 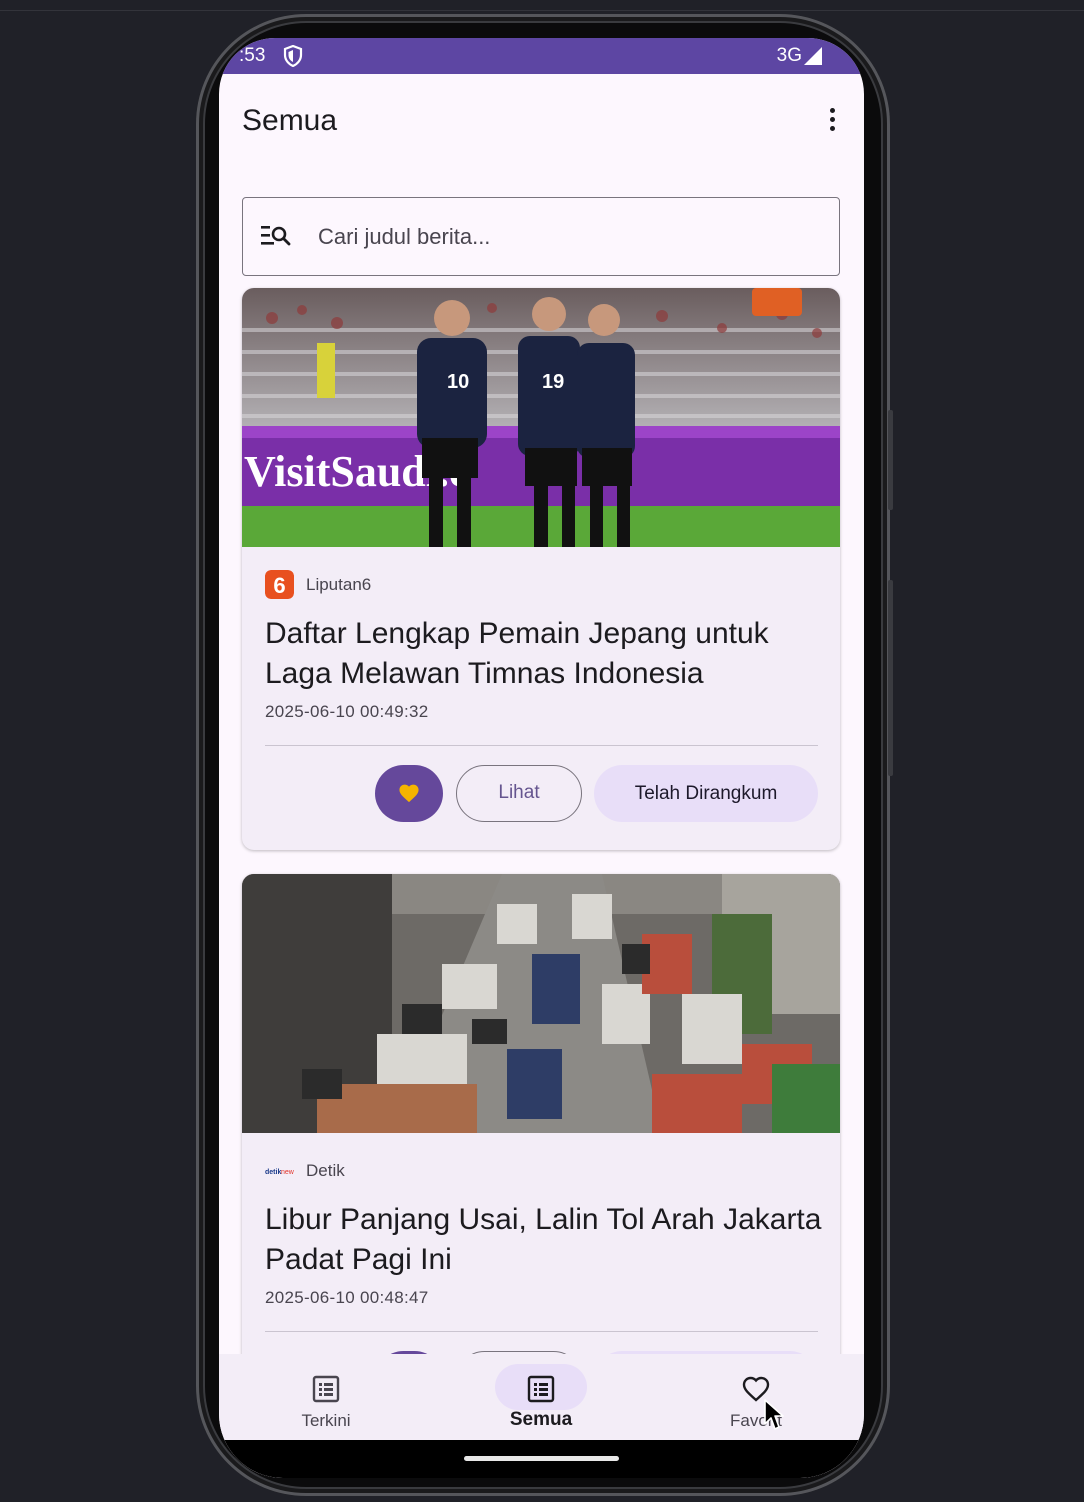 What do you see at coordinates (541, 56) in the screenshot?
I see `status-bar: :53 3G` at bounding box center [541, 56].